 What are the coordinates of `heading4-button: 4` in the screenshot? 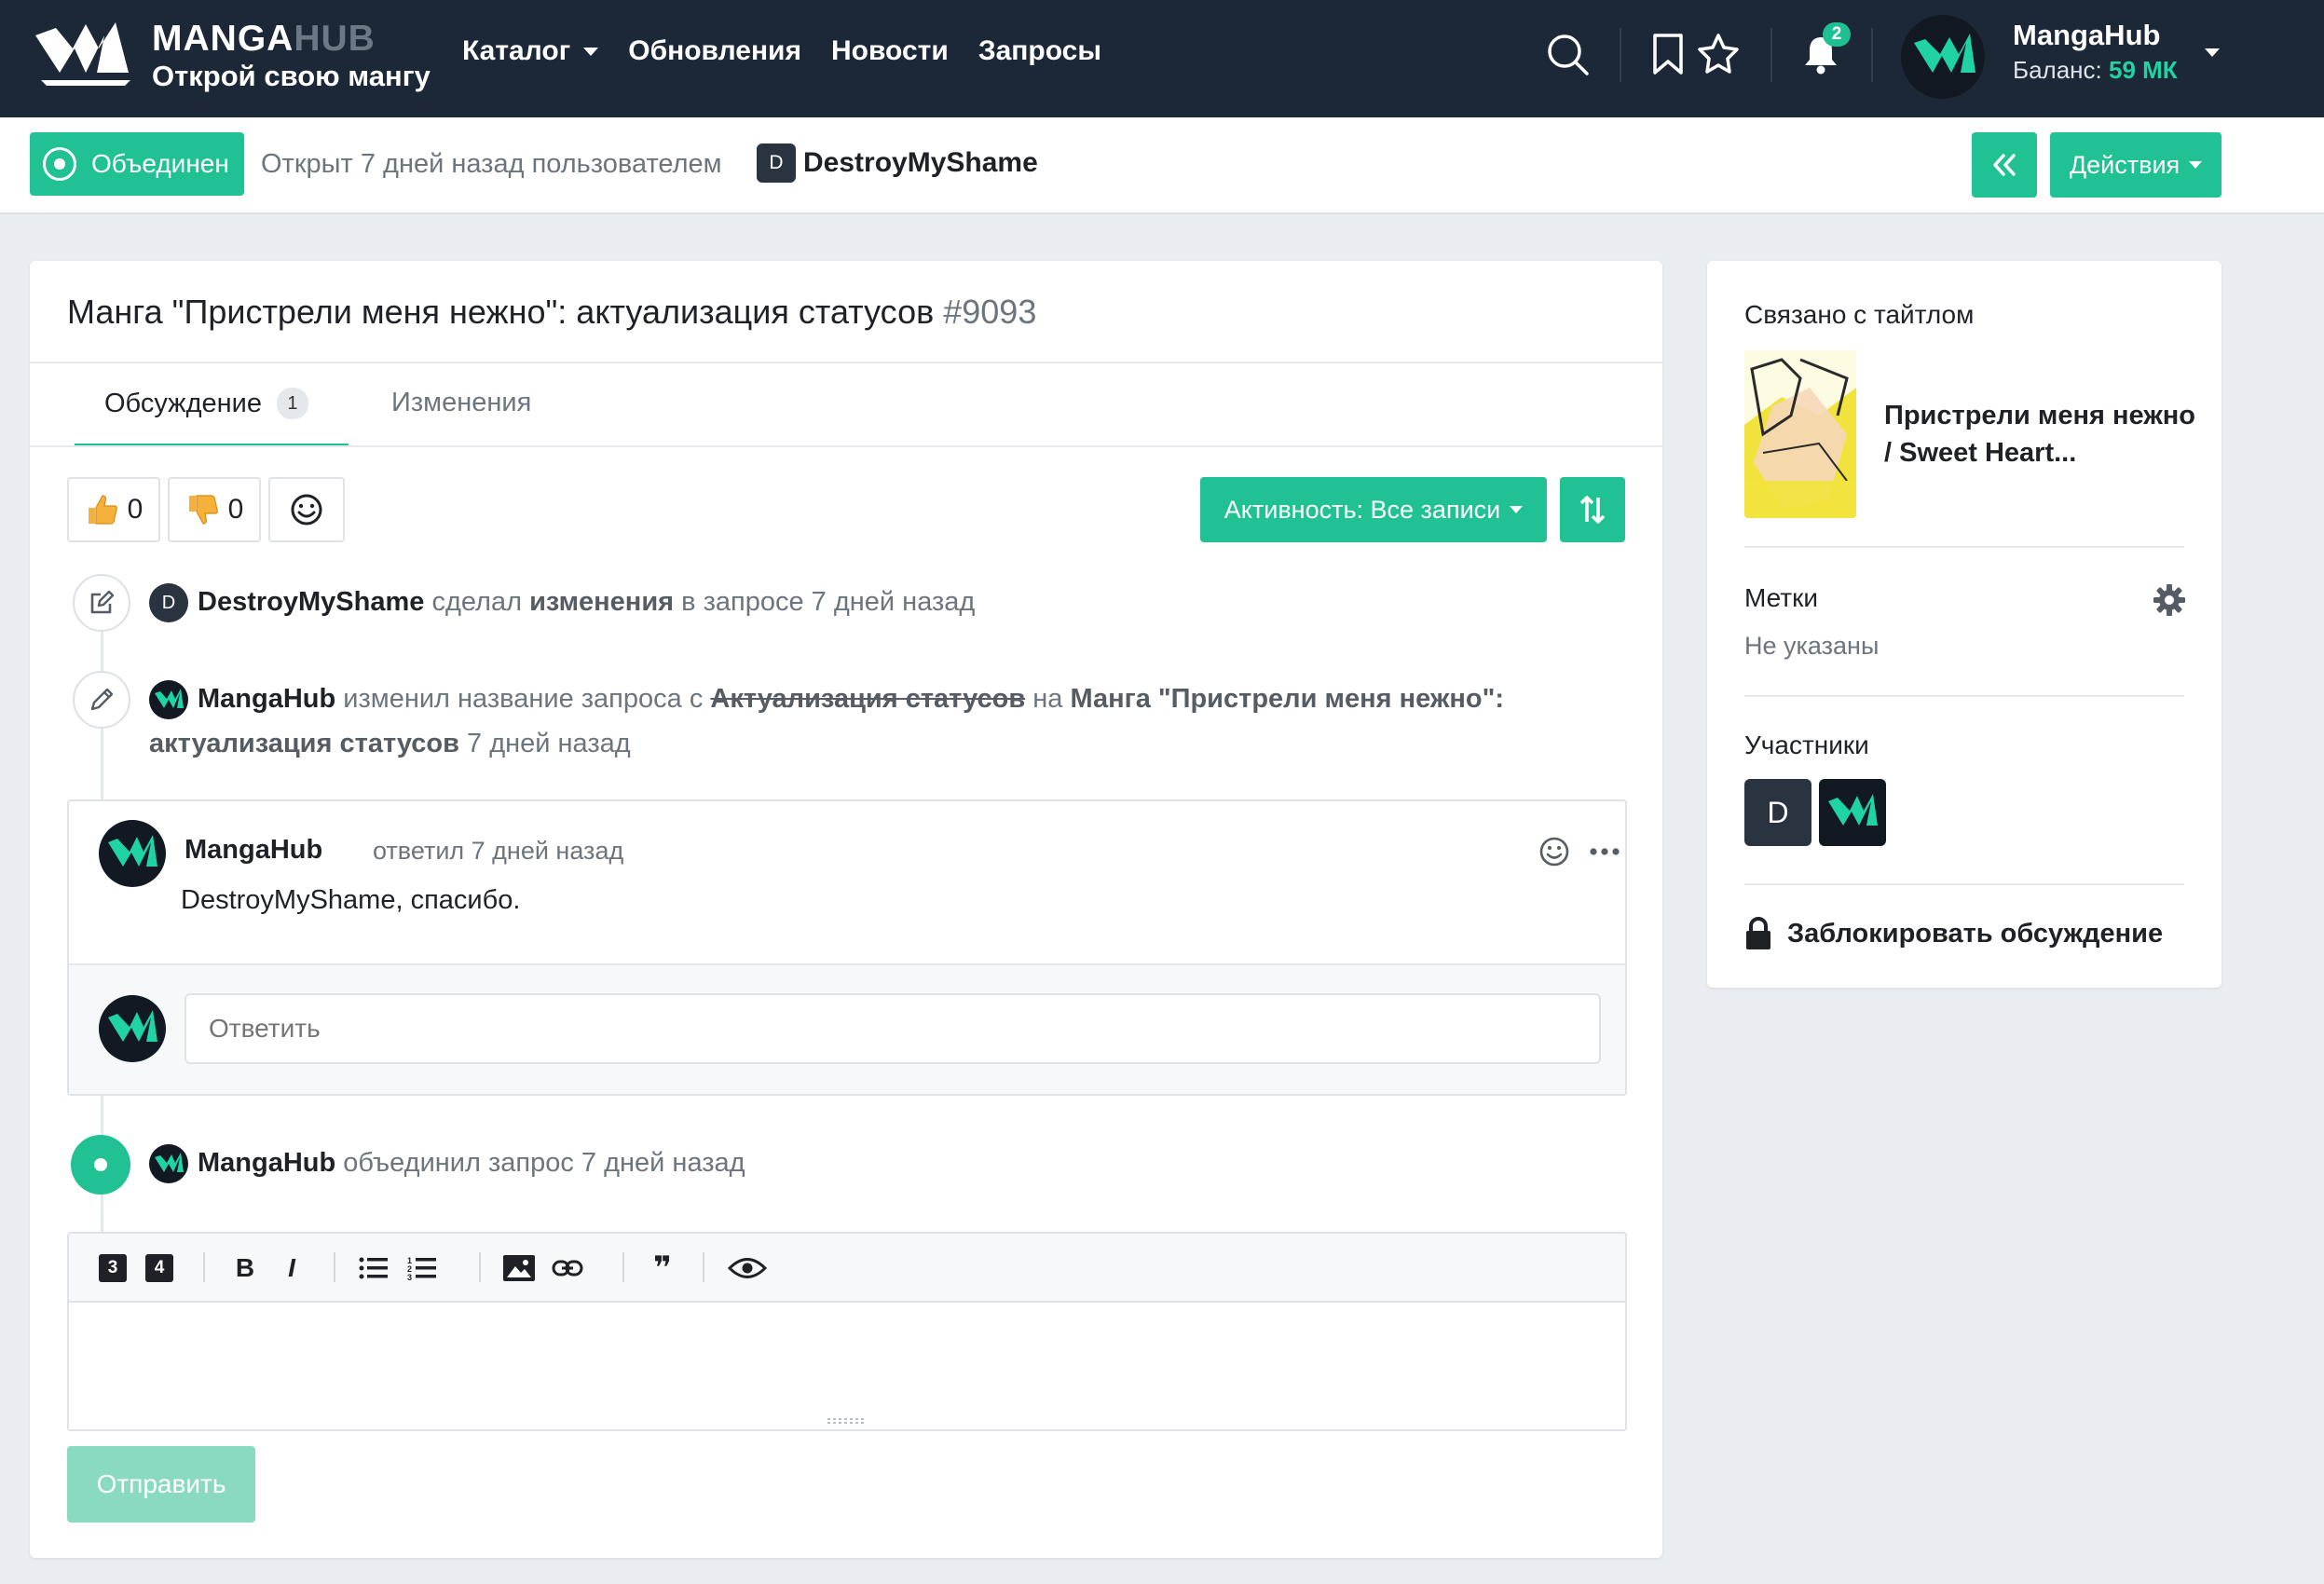 It's located at (159, 1268).